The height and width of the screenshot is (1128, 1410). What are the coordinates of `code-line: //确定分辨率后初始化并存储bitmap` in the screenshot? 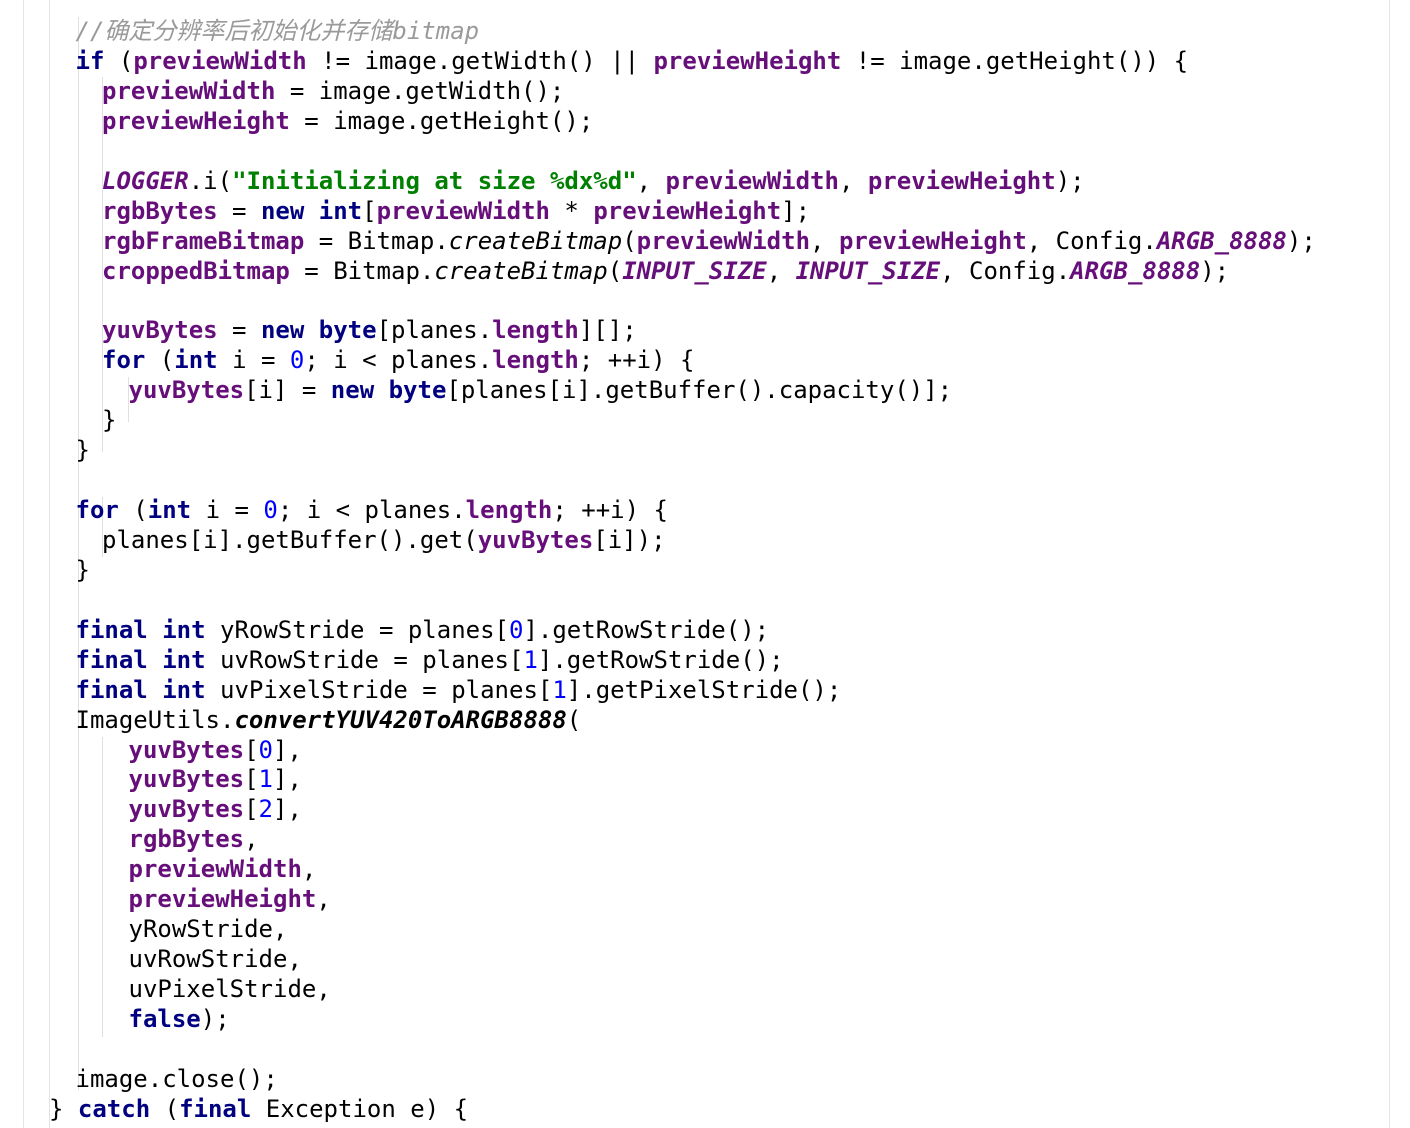 It's located at (705, 32).